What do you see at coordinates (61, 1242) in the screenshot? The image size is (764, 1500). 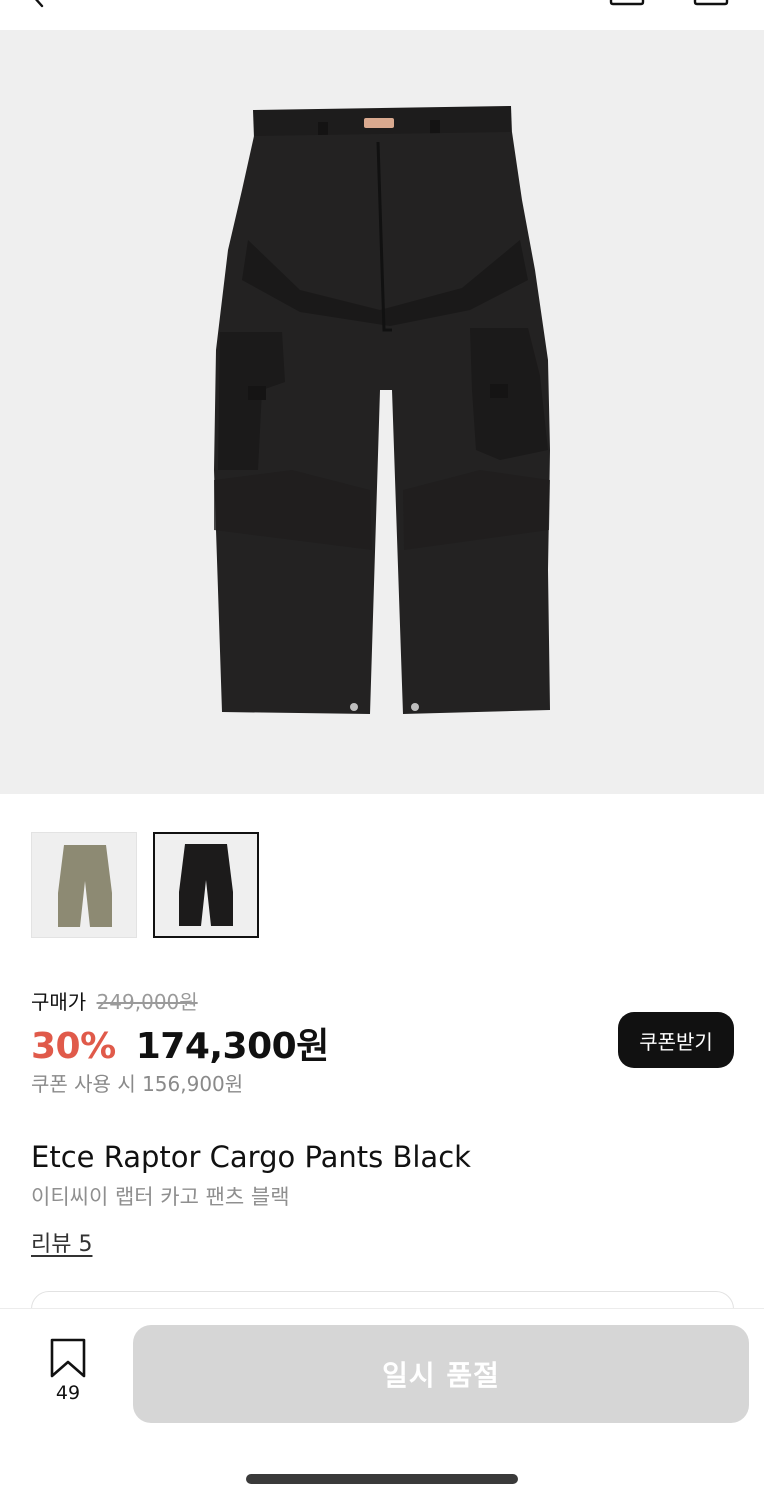 I see `review-link: 리뷰 5` at bounding box center [61, 1242].